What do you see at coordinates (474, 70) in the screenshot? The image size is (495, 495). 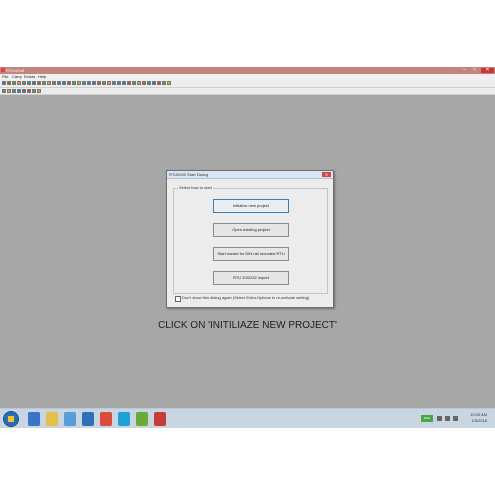 I see `maximize-button: □` at bounding box center [474, 70].